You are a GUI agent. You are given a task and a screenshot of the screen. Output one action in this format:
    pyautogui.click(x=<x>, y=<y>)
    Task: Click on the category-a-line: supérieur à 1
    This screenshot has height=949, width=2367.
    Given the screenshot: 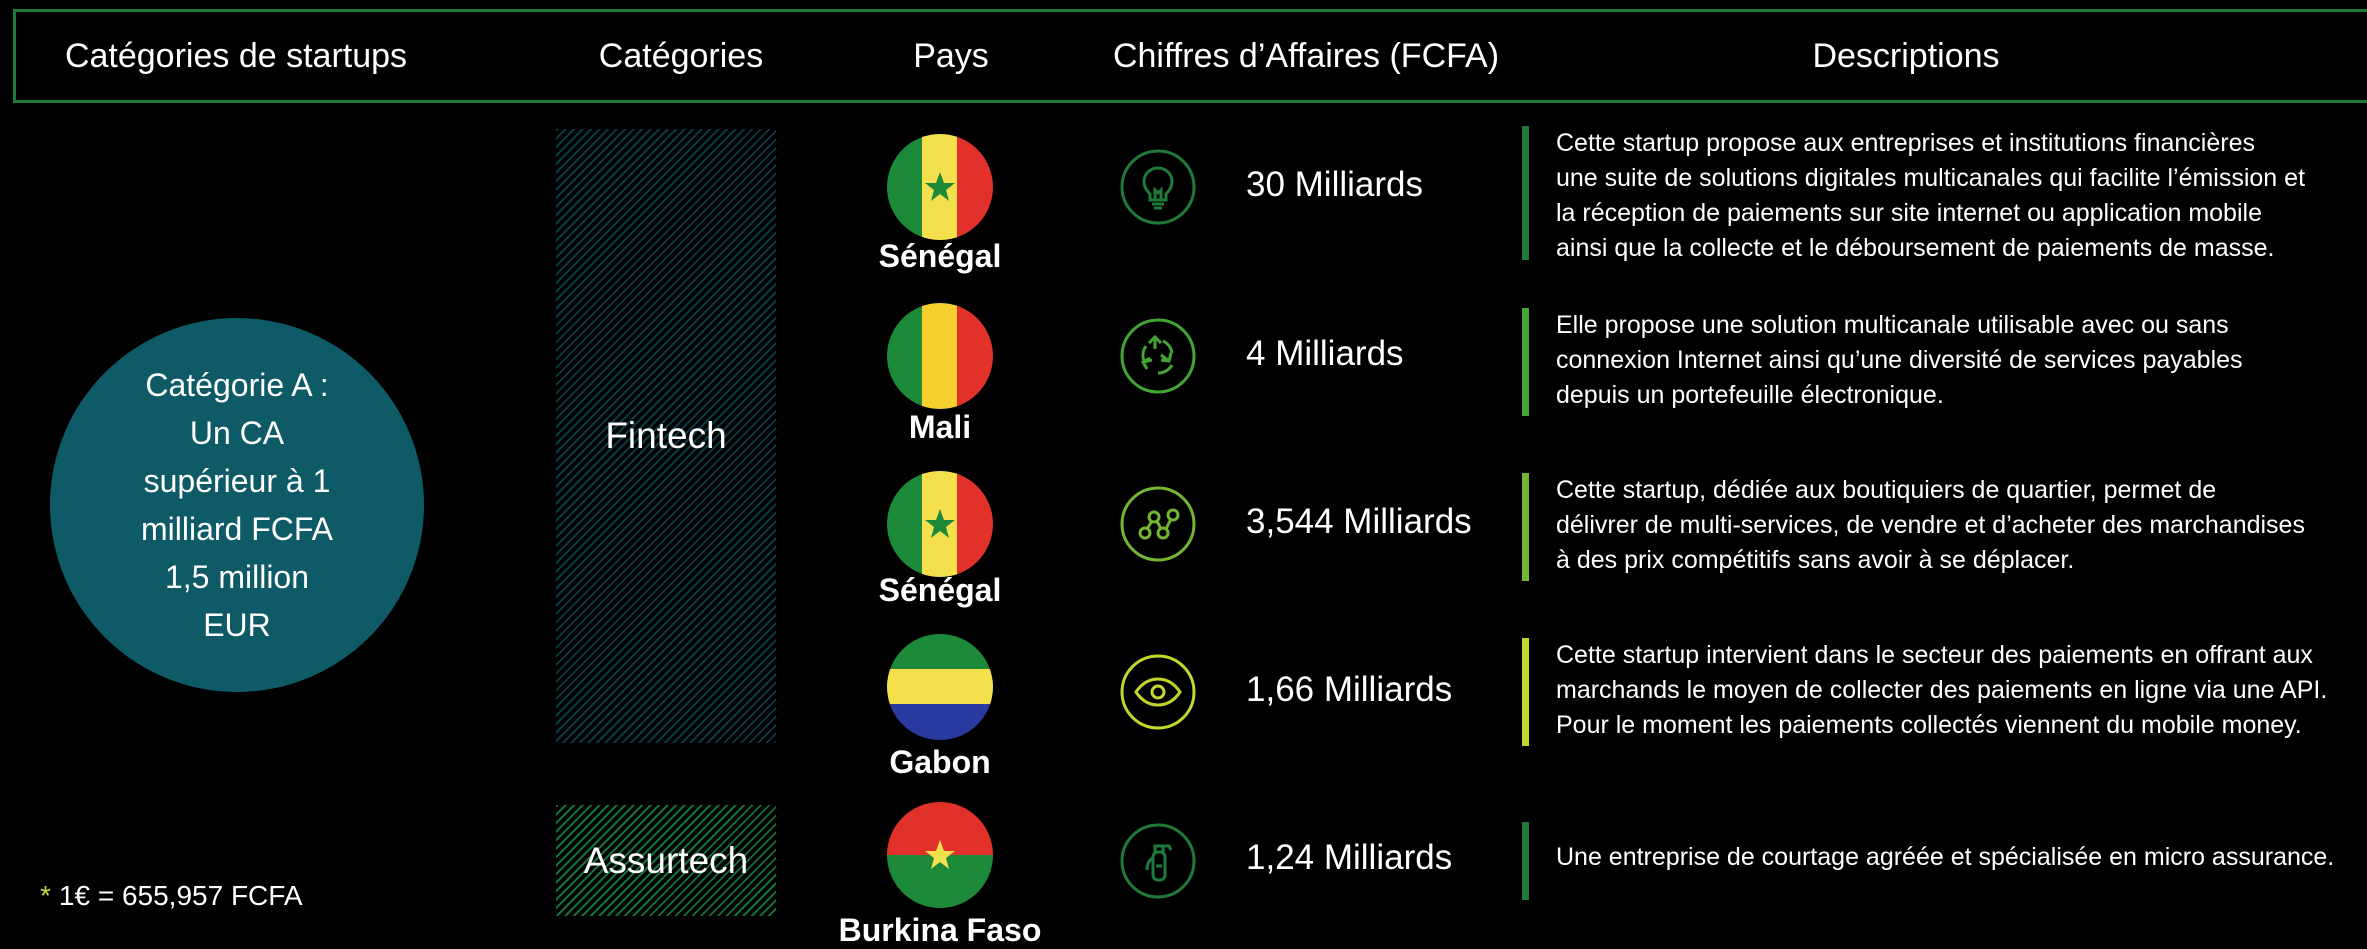 What is the action you would take?
    pyautogui.click(x=237, y=481)
    